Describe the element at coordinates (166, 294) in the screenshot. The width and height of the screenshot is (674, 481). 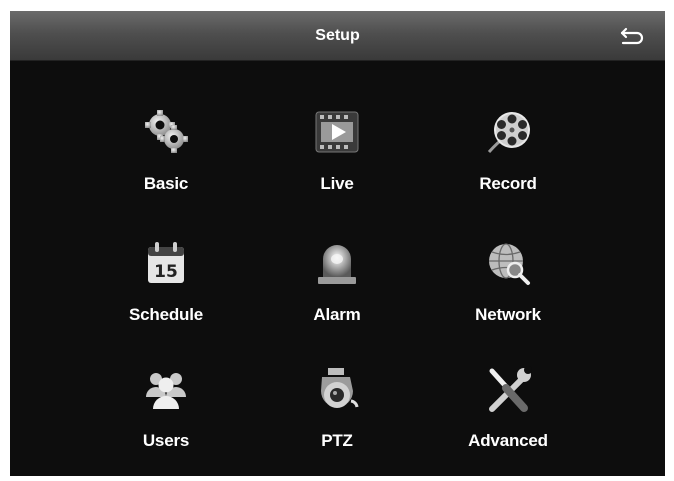
I see `menu-item-schedule: 15 Schedule` at that location.